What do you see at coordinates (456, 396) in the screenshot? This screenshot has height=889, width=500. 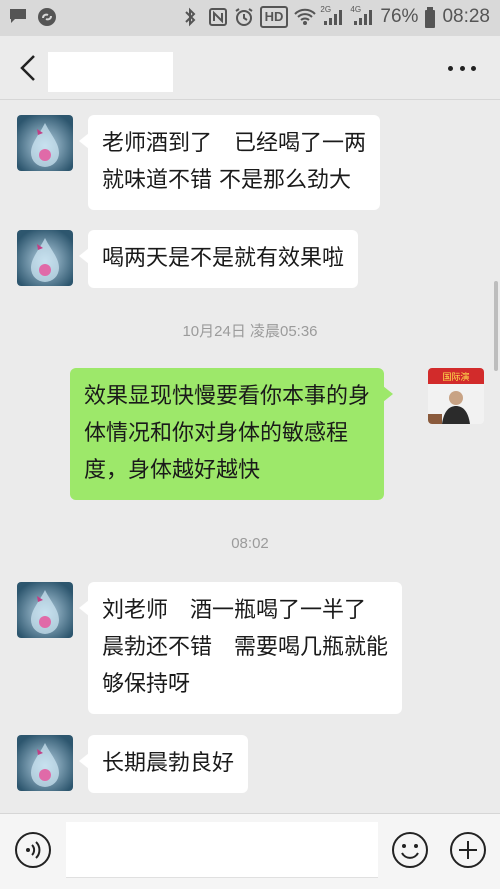 I see `my-avatar: 国际演` at bounding box center [456, 396].